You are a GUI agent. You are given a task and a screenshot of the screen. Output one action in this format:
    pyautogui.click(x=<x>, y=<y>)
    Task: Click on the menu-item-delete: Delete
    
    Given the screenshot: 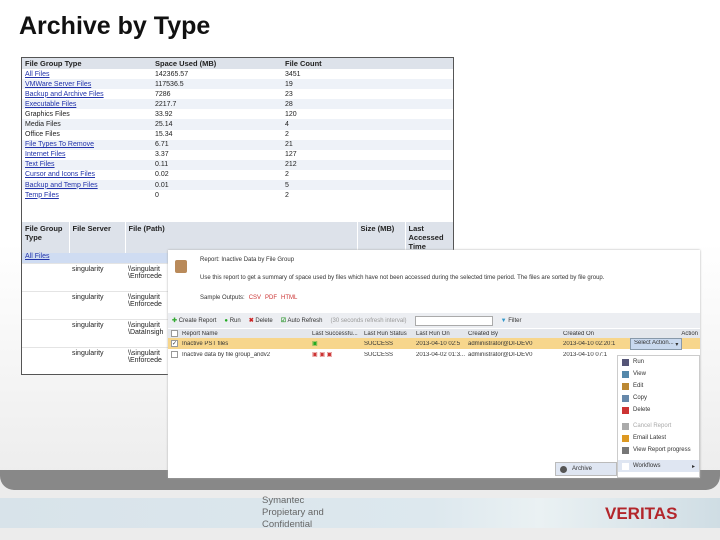 What is the action you would take?
    pyautogui.click(x=658, y=410)
    